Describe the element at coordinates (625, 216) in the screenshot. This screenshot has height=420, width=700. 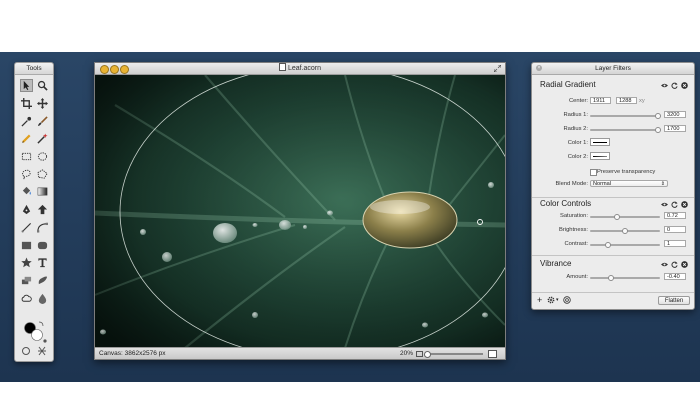
I see `saturation-slider` at that location.